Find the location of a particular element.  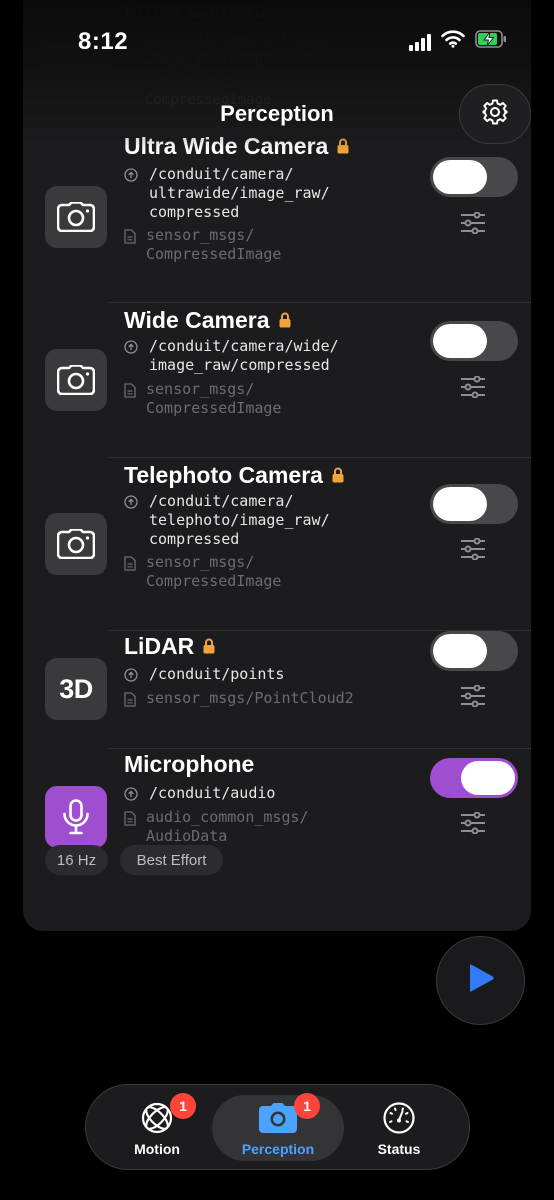

tab-label: Perception is located at coordinates (278, 1149).